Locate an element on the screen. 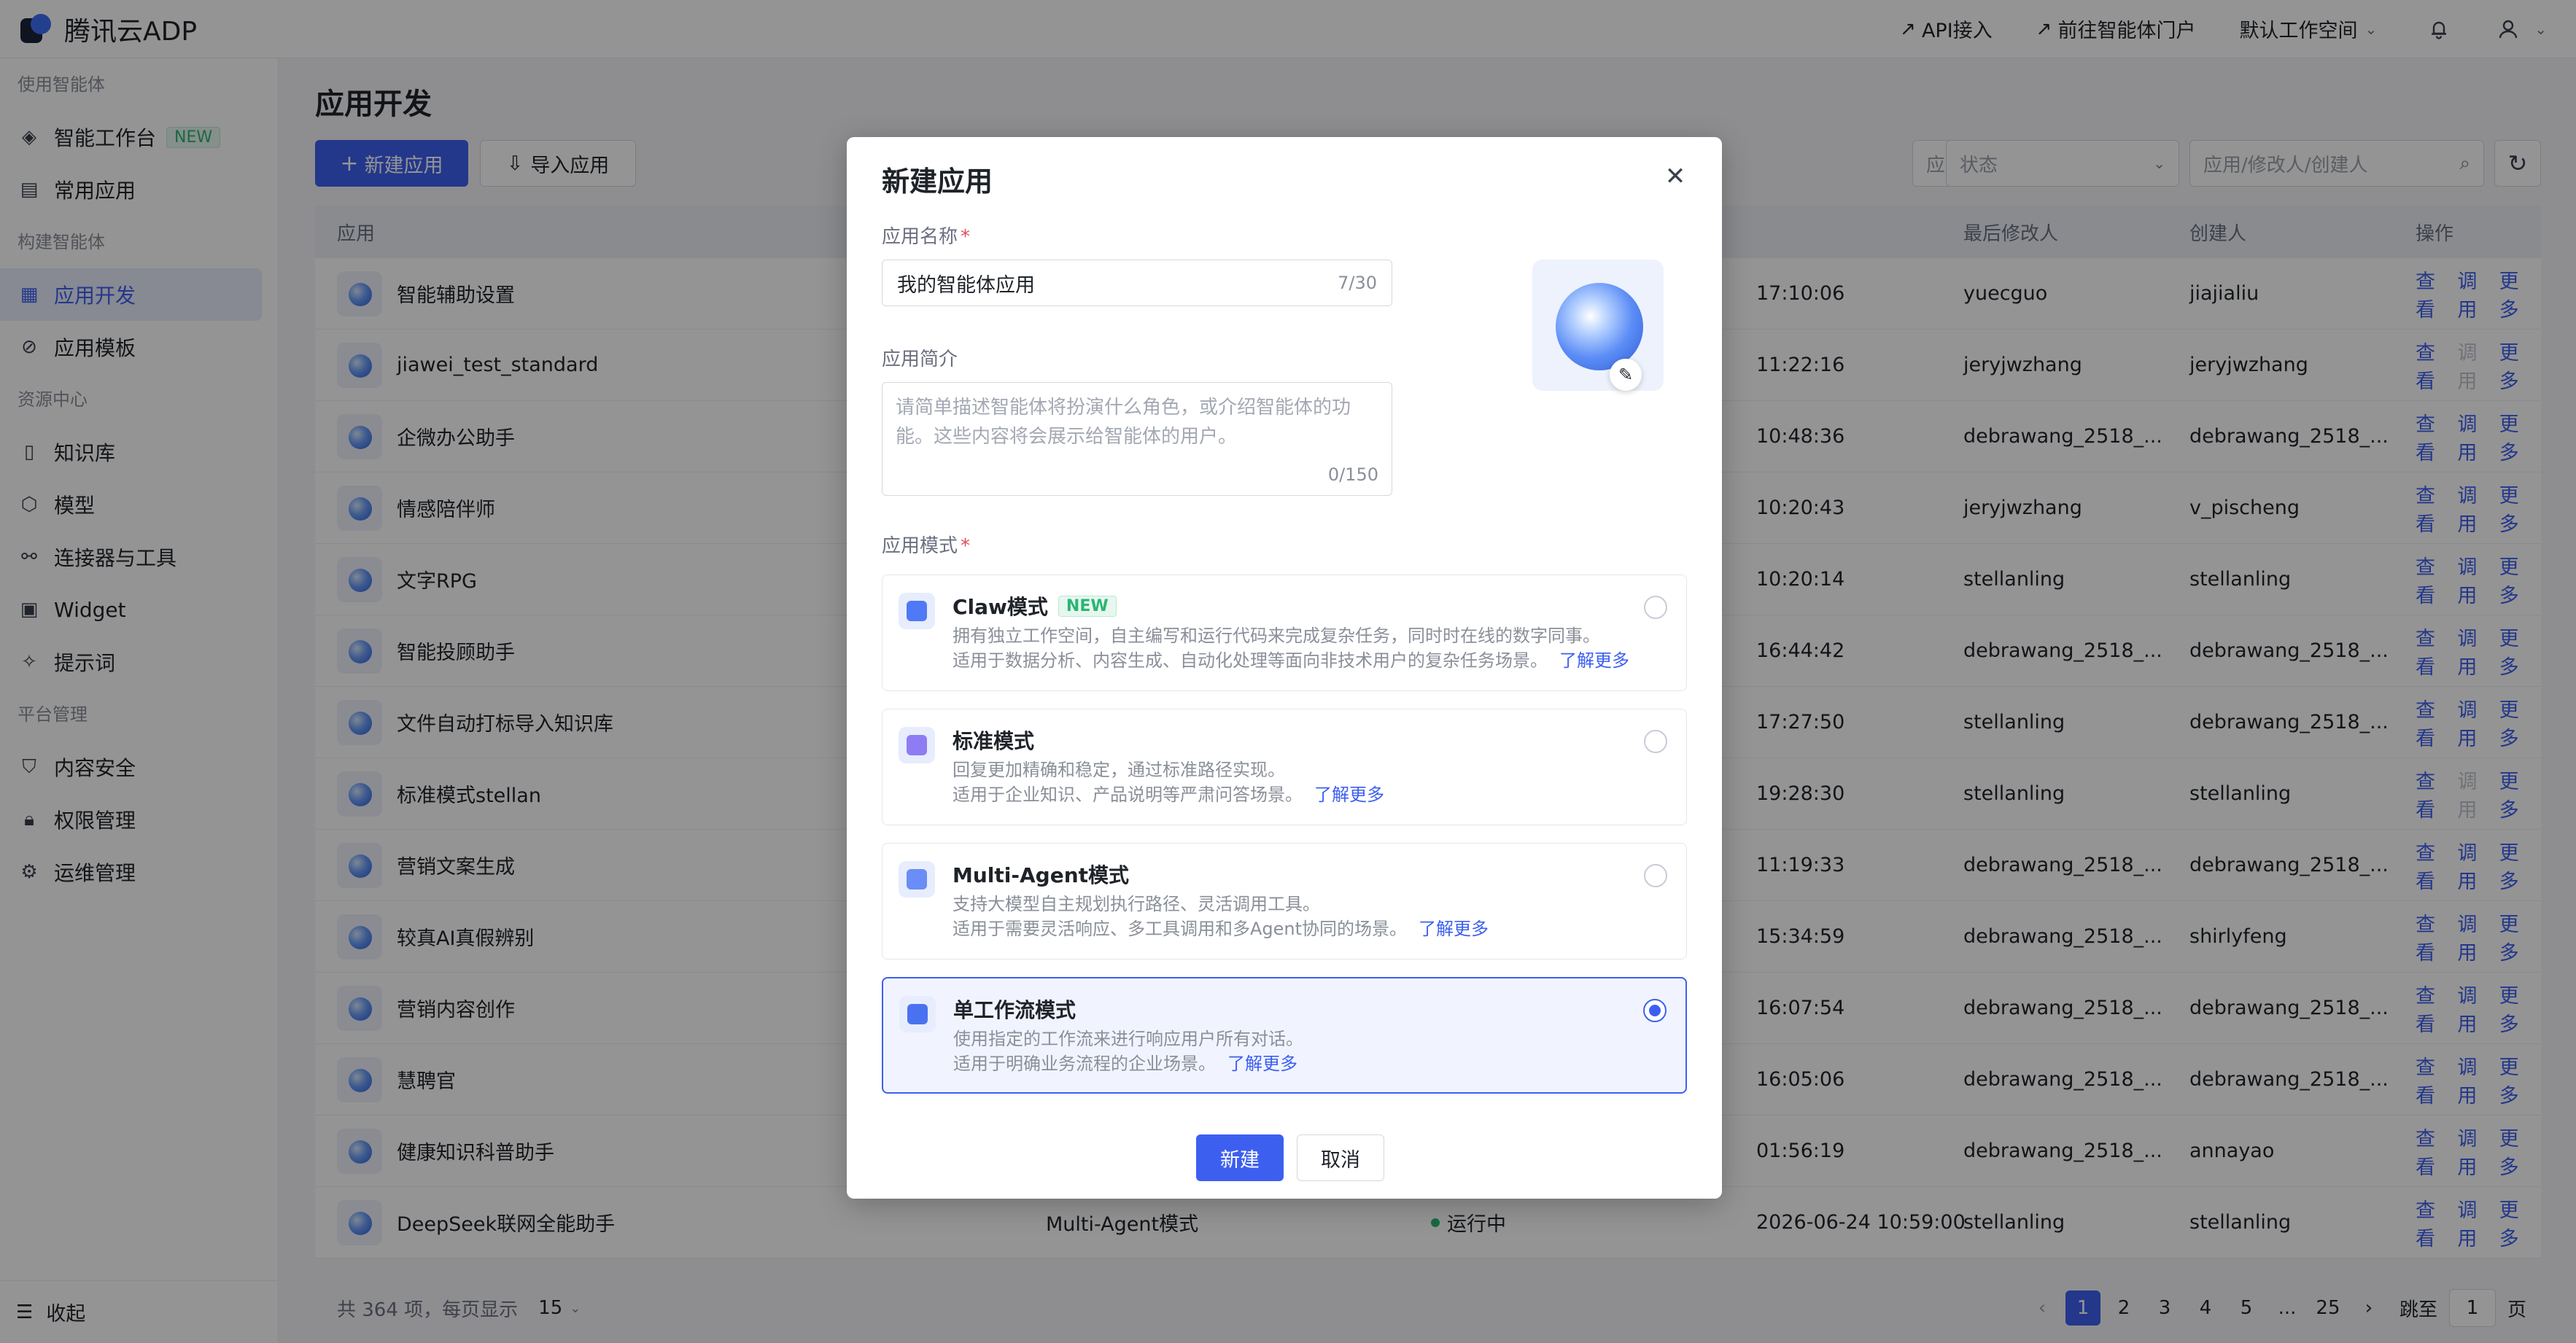  new-badge: NEW is located at coordinates (1088, 606).